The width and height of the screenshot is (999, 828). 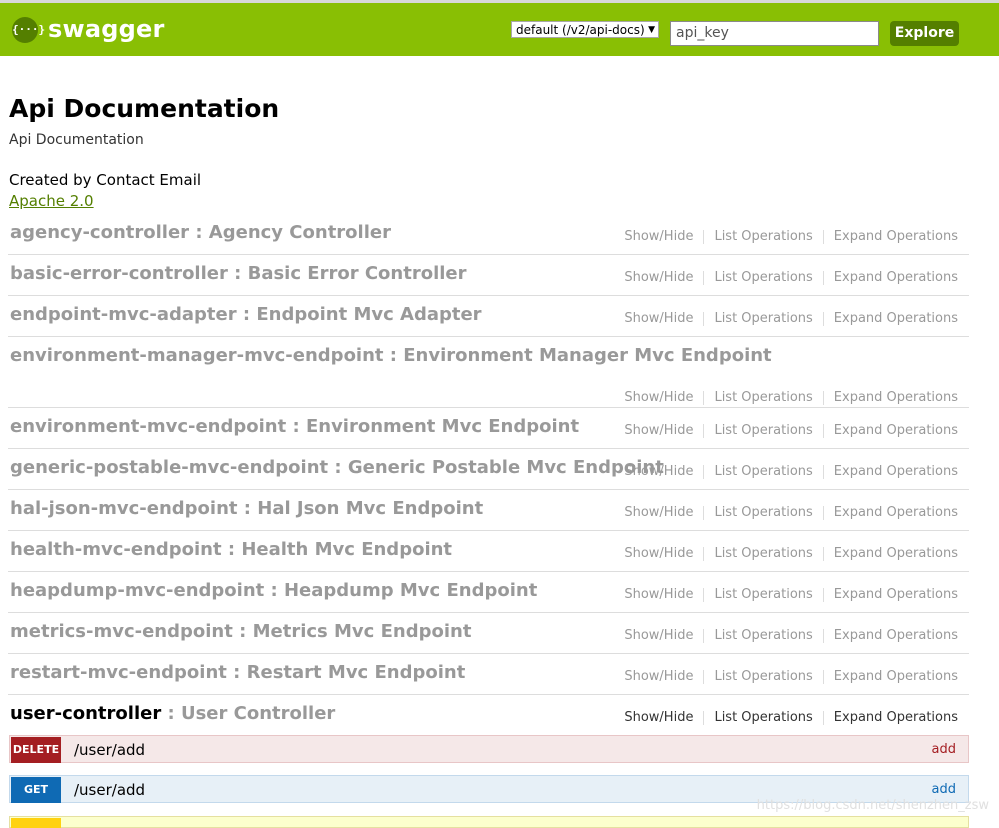 What do you see at coordinates (370, 508) in the screenshot?
I see `resource-description: Hal Json Mvc Endpoint` at bounding box center [370, 508].